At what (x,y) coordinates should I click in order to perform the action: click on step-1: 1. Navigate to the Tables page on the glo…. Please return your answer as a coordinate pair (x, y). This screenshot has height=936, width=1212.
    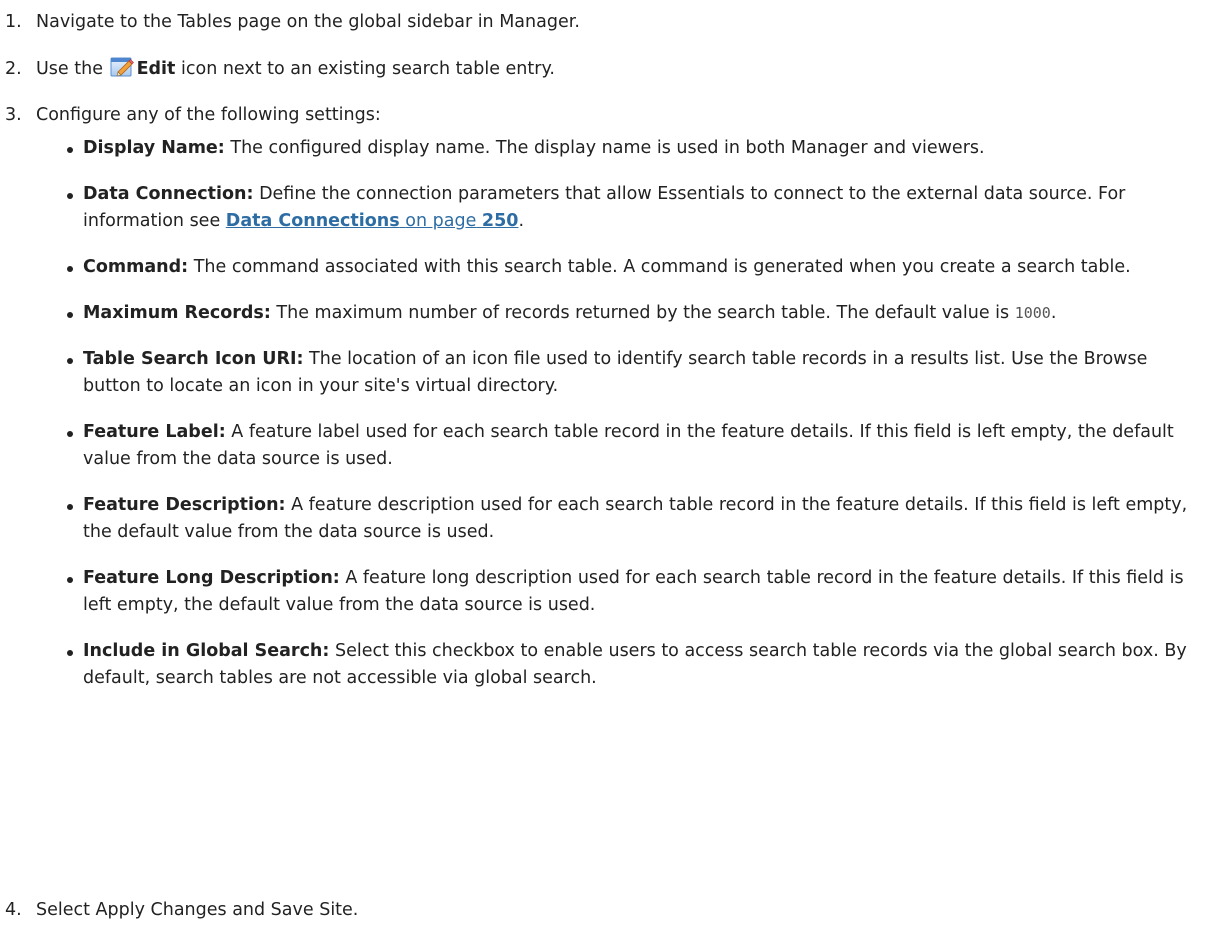
    Looking at the image, I should click on (290, 22).